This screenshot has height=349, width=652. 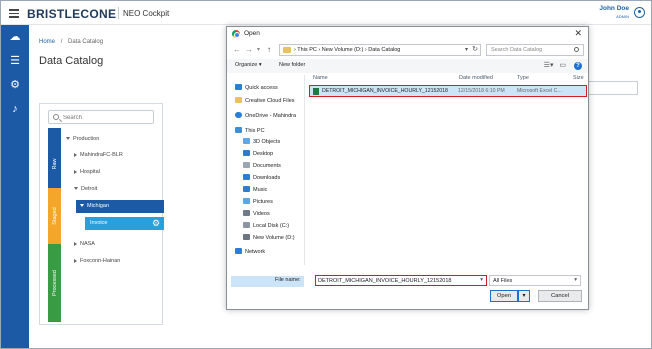 What do you see at coordinates (562, 65) in the screenshot?
I see `preview-pane-icon: ▭` at bounding box center [562, 65].